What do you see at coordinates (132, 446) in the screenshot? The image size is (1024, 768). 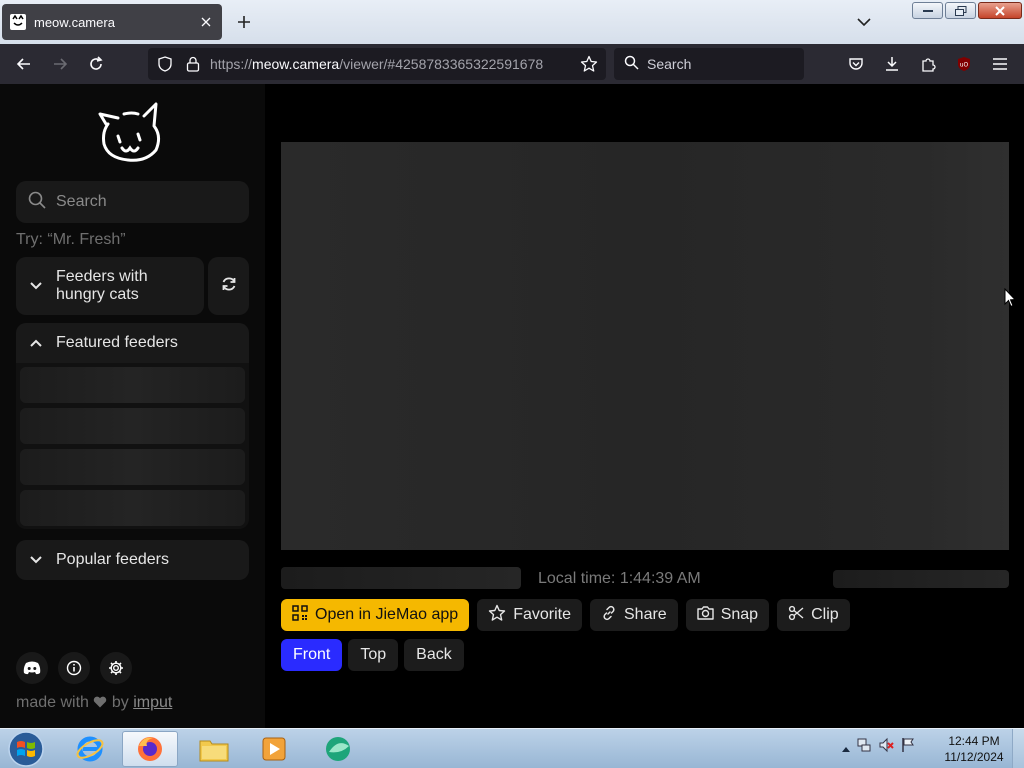 I see `featured-feeders-list` at bounding box center [132, 446].